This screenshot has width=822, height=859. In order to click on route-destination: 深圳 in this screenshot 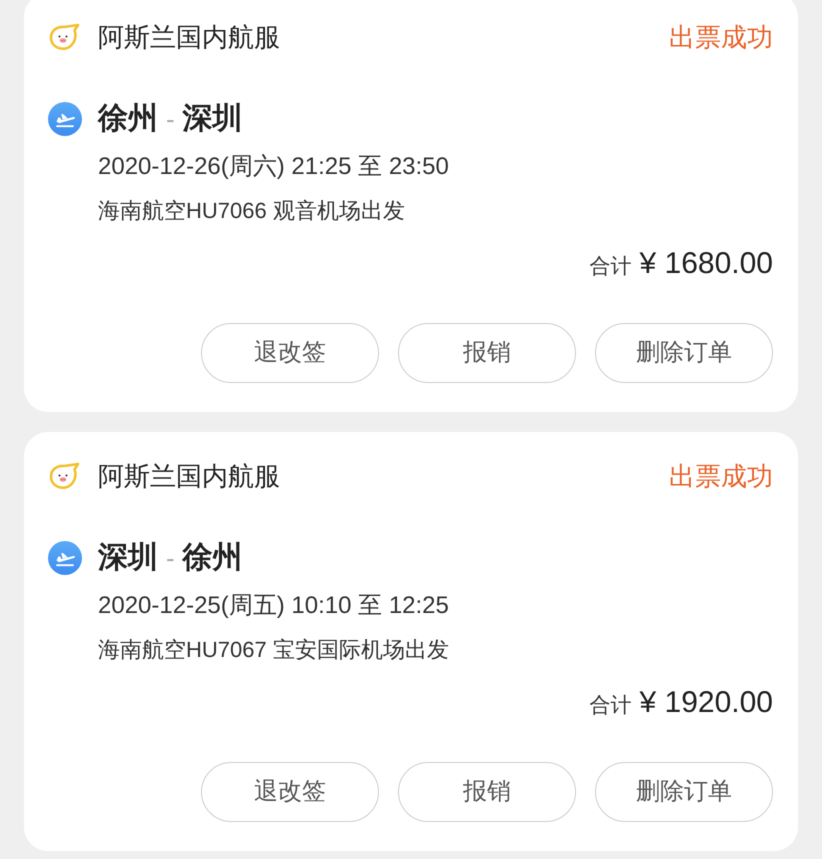, I will do `click(212, 119)`.